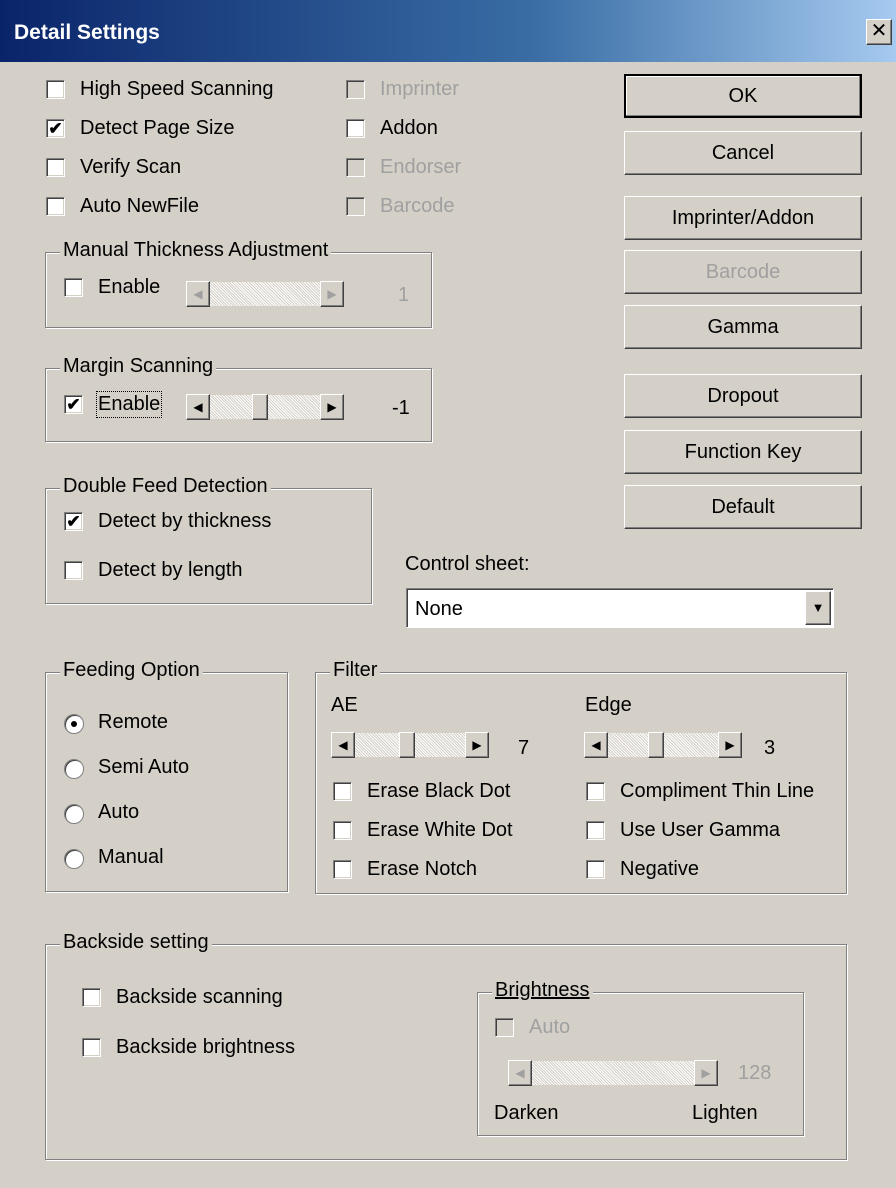 This screenshot has height=1188, width=896. Describe the element at coordinates (743, 96) in the screenshot. I see `ok-button: OK` at that location.